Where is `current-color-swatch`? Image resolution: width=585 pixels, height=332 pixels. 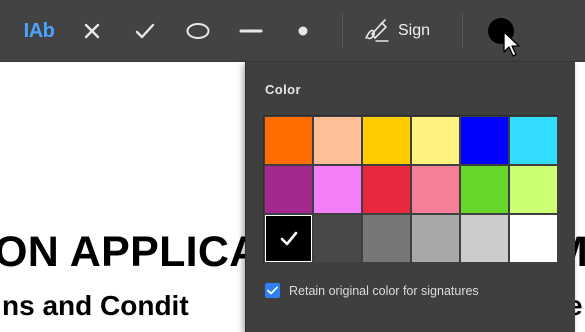 current-color-swatch is located at coordinates (501, 31).